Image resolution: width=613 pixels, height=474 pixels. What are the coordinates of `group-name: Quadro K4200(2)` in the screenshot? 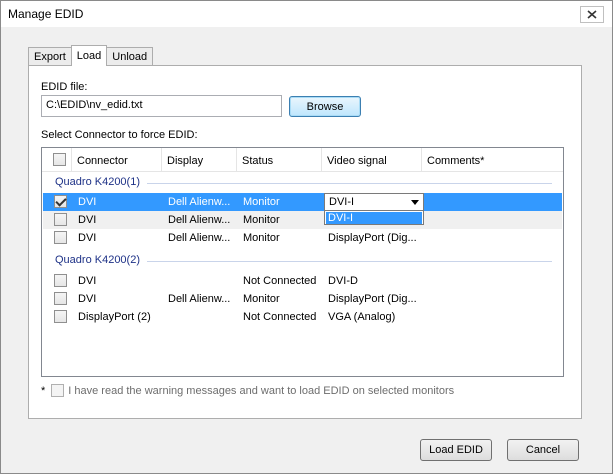 It's located at (97, 260).